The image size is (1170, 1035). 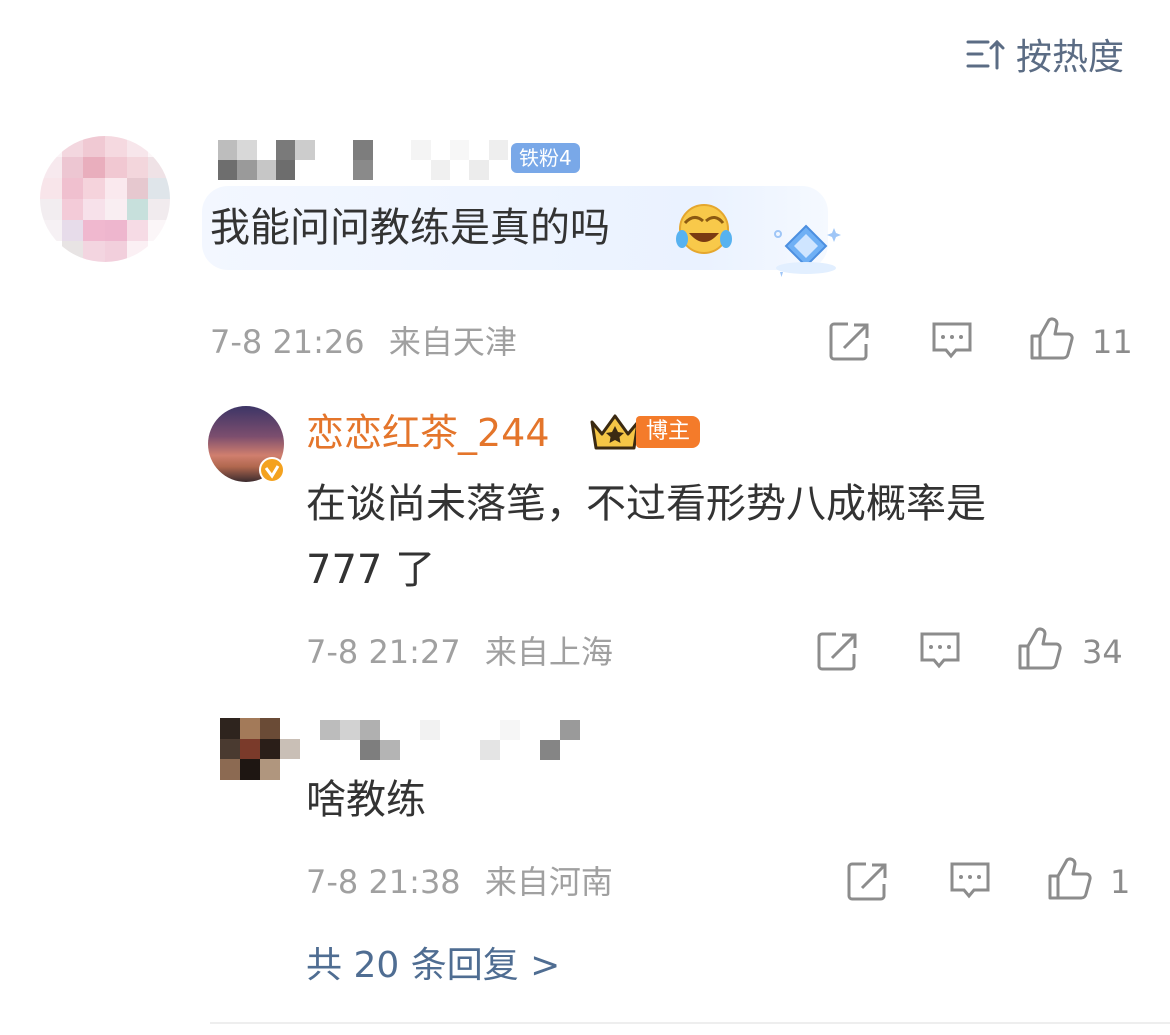 What do you see at coordinates (287, 342) in the screenshot?
I see `comment-time: 7-8 21:26` at bounding box center [287, 342].